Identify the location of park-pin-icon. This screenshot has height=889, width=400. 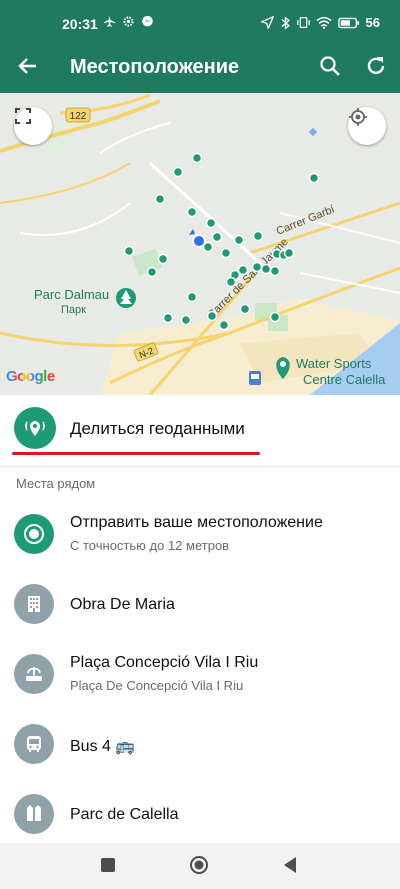
(126, 298).